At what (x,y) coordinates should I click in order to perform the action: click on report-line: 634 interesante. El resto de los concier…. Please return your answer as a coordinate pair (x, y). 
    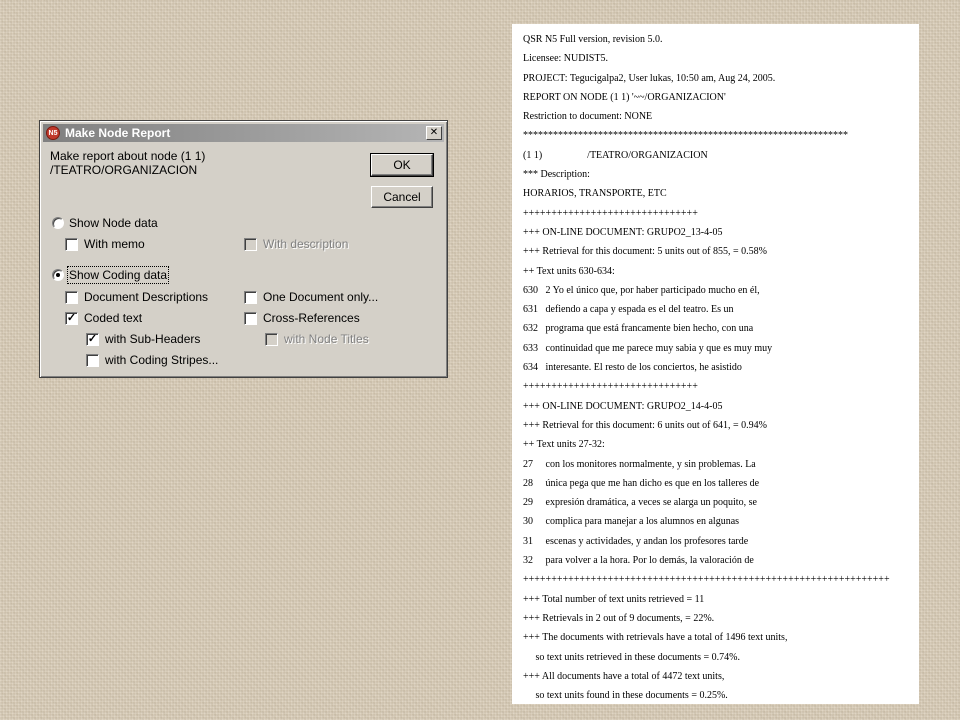
    Looking at the image, I should click on (632, 368).